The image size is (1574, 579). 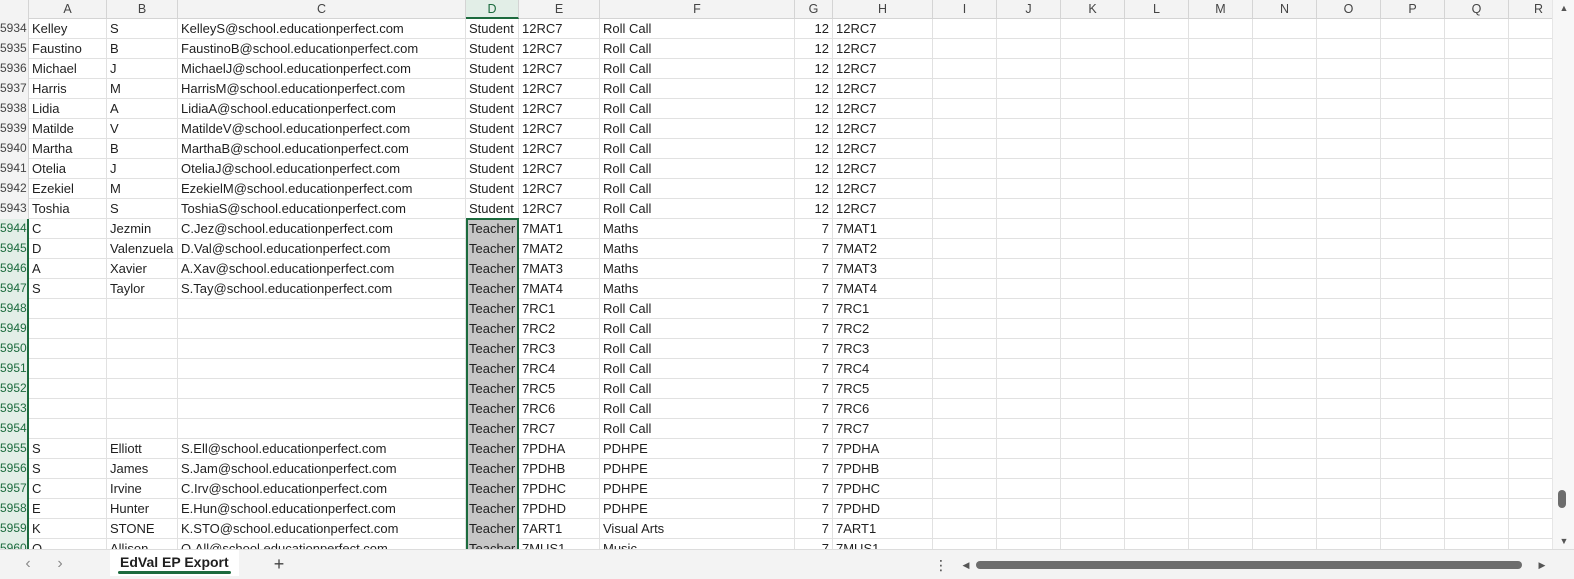 I want to click on row-number: 5957, so click(x=14, y=489).